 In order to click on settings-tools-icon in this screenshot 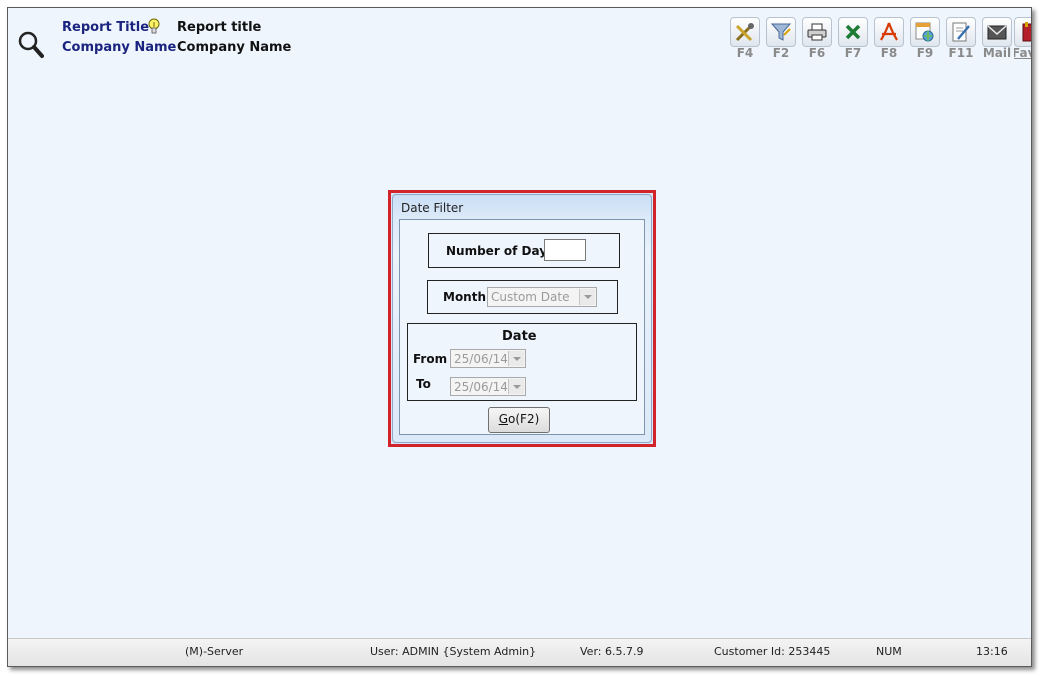, I will do `click(745, 32)`.